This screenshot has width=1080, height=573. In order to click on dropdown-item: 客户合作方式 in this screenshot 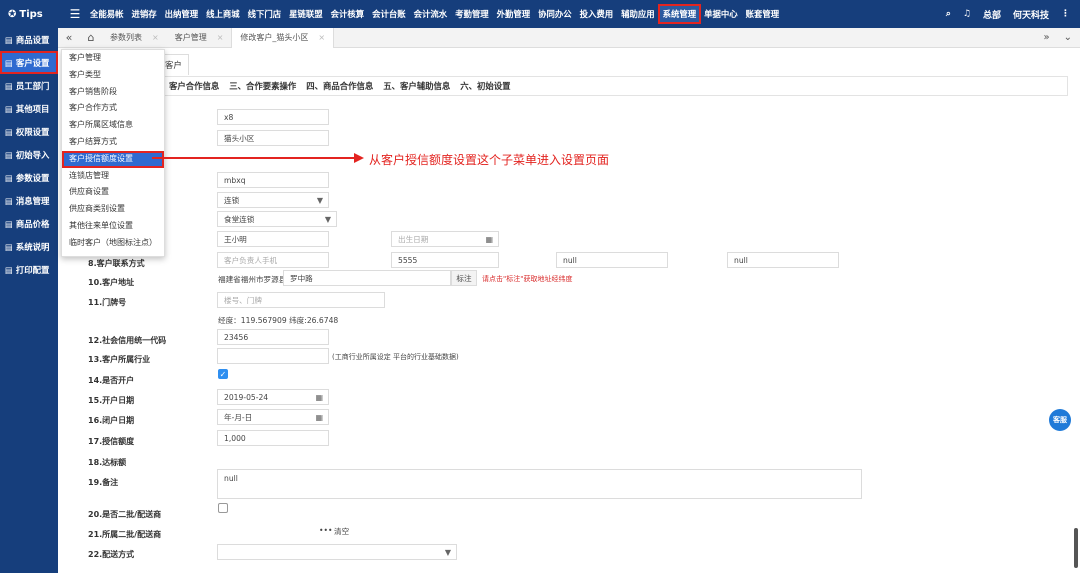, I will do `click(113, 108)`.